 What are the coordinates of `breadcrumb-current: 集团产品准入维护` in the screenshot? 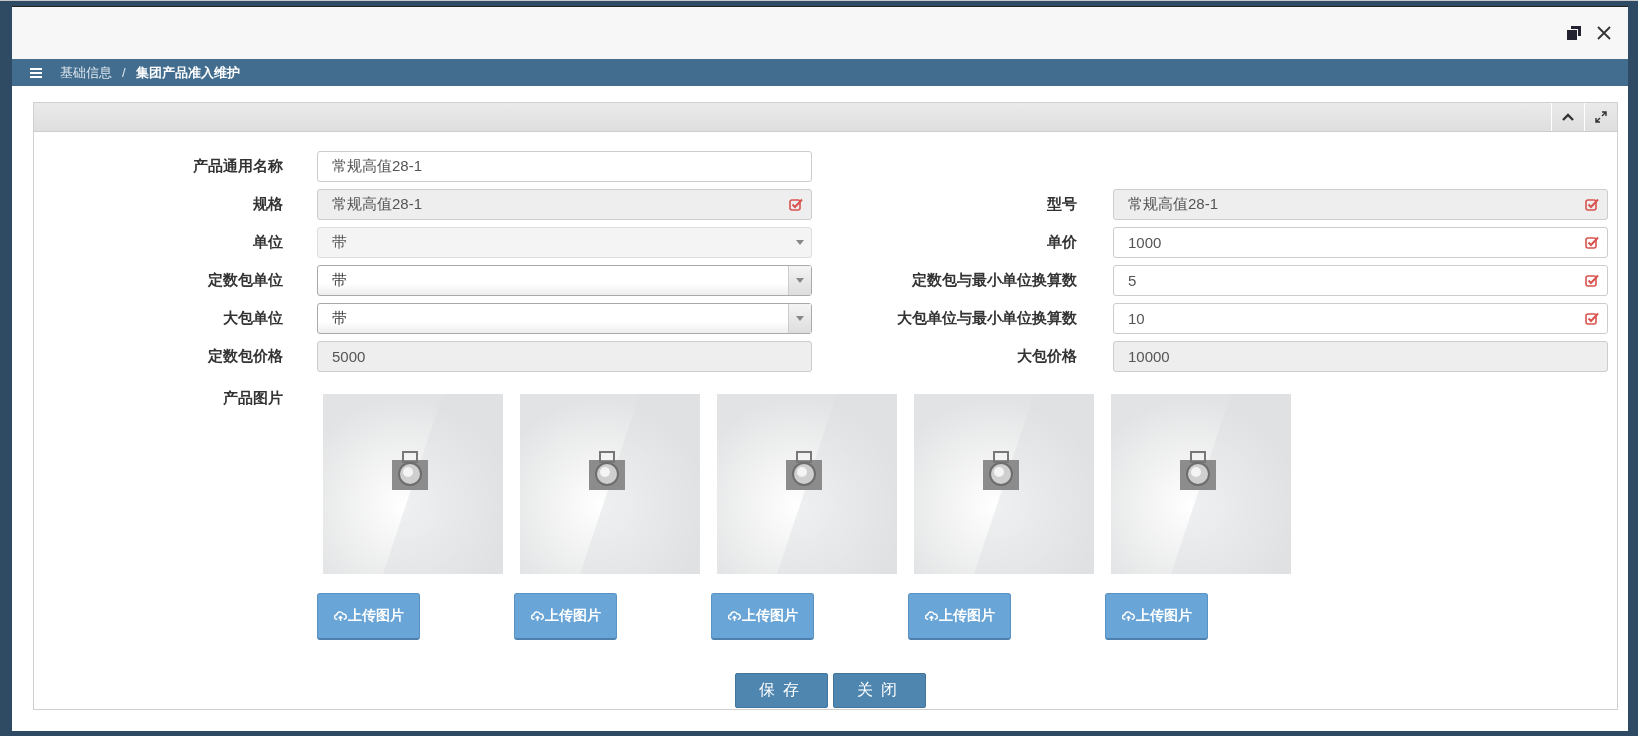 It's located at (187, 72).